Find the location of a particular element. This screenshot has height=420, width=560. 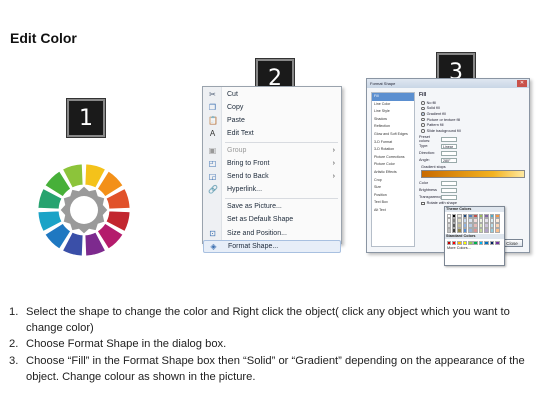

standard-color-grid is located at coordinates (474, 242).